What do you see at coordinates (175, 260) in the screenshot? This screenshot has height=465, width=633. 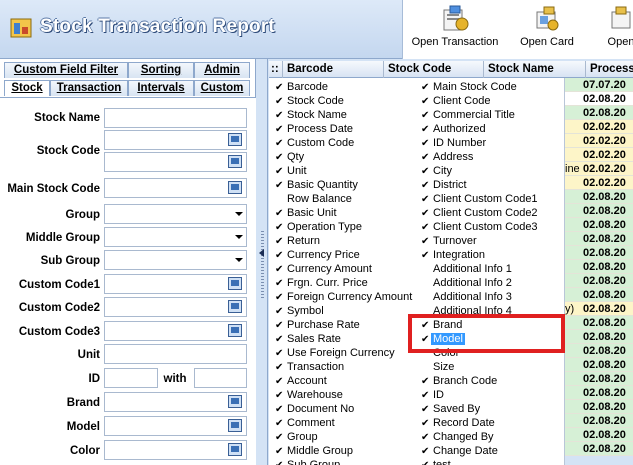 I see `sub-group-select` at bounding box center [175, 260].